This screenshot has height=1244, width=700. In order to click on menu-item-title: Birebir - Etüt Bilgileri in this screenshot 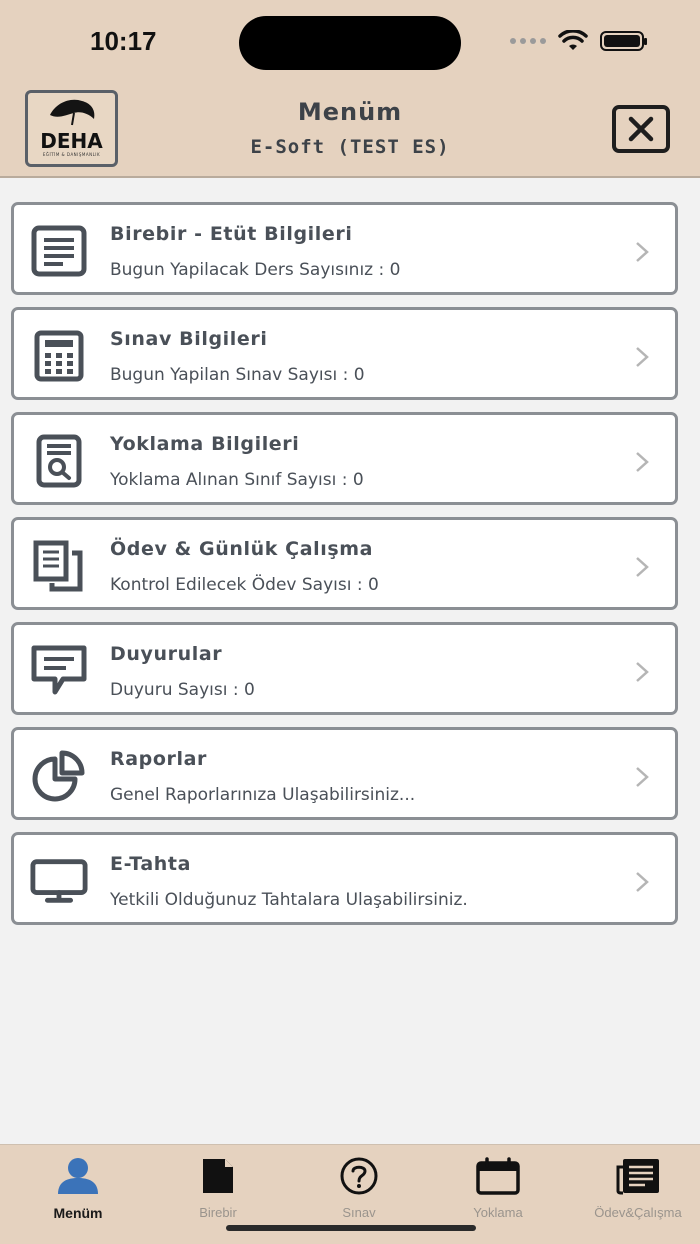, I will do `click(231, 234)`.